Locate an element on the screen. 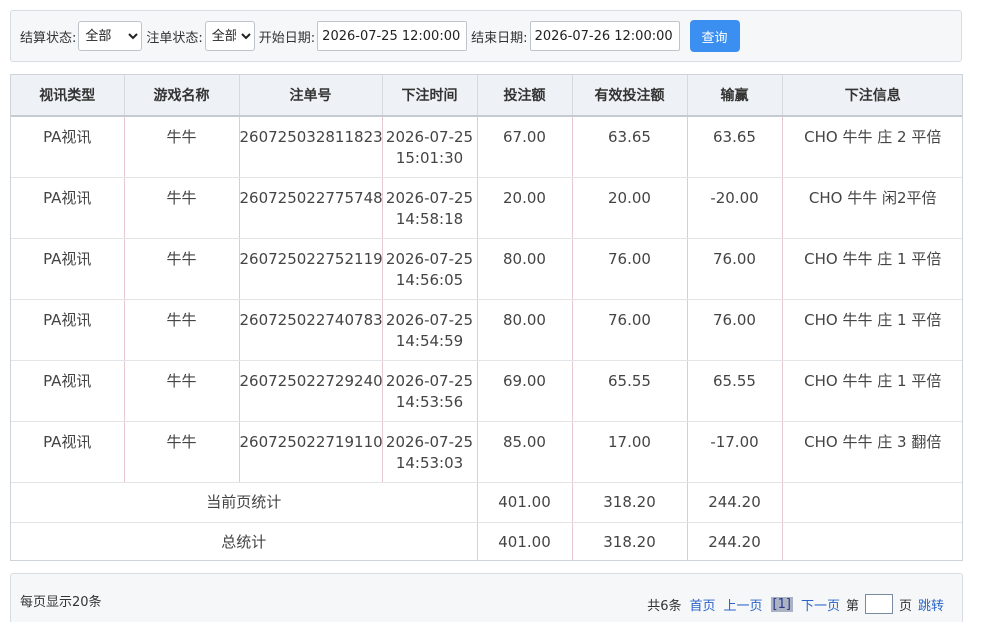  grand-total-winloss: 244.20 is located at coordinates (735, 541).